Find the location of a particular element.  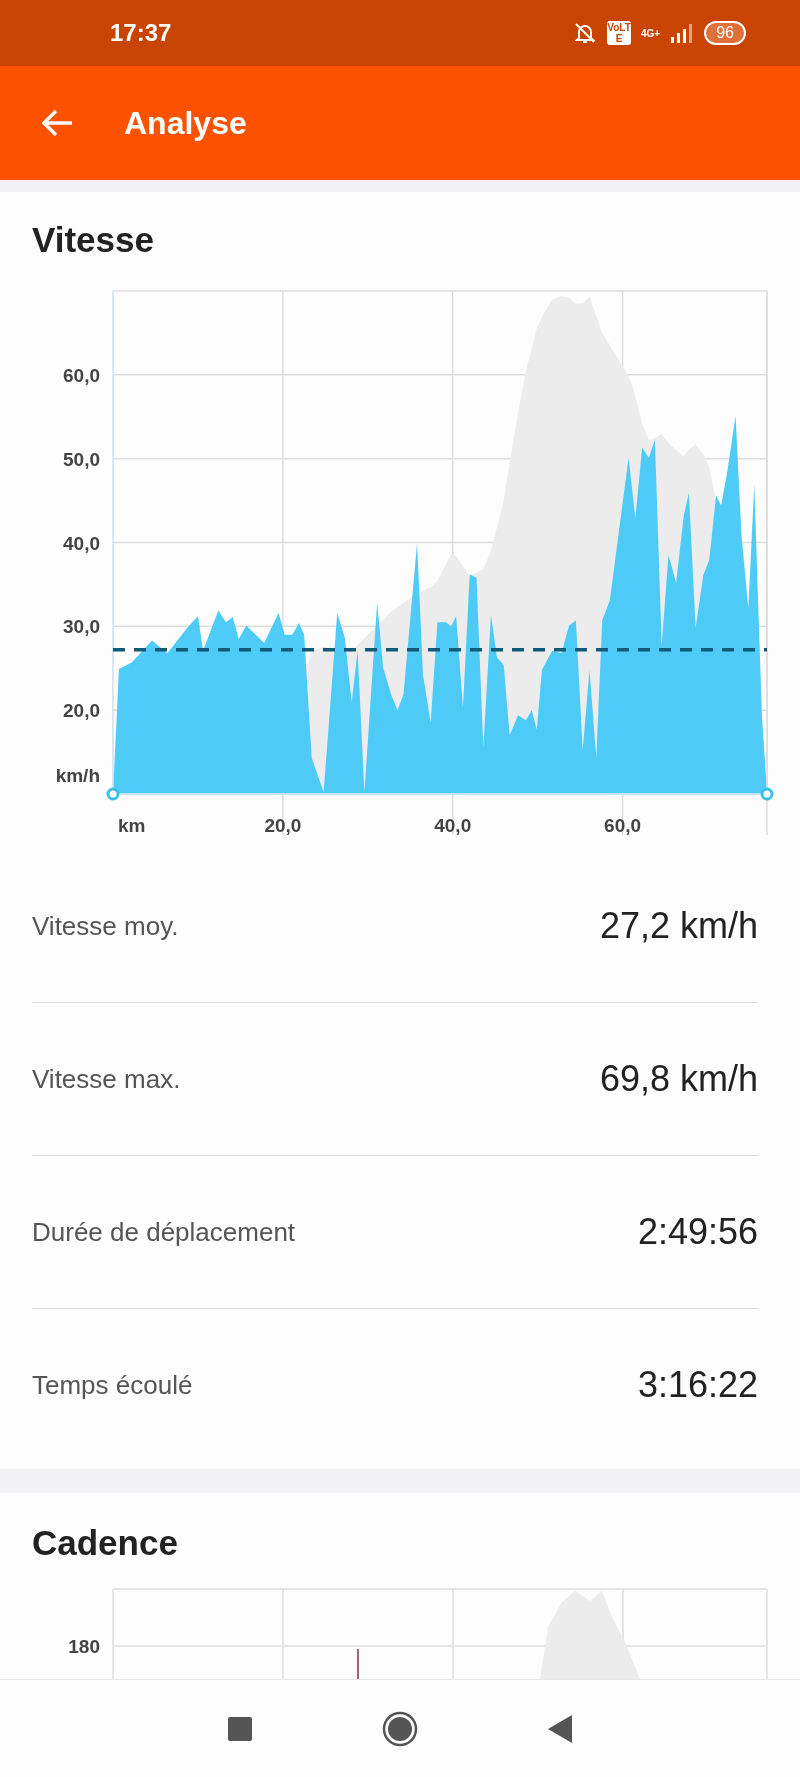

back-arrow-icon is located at coordinates (57, 123).